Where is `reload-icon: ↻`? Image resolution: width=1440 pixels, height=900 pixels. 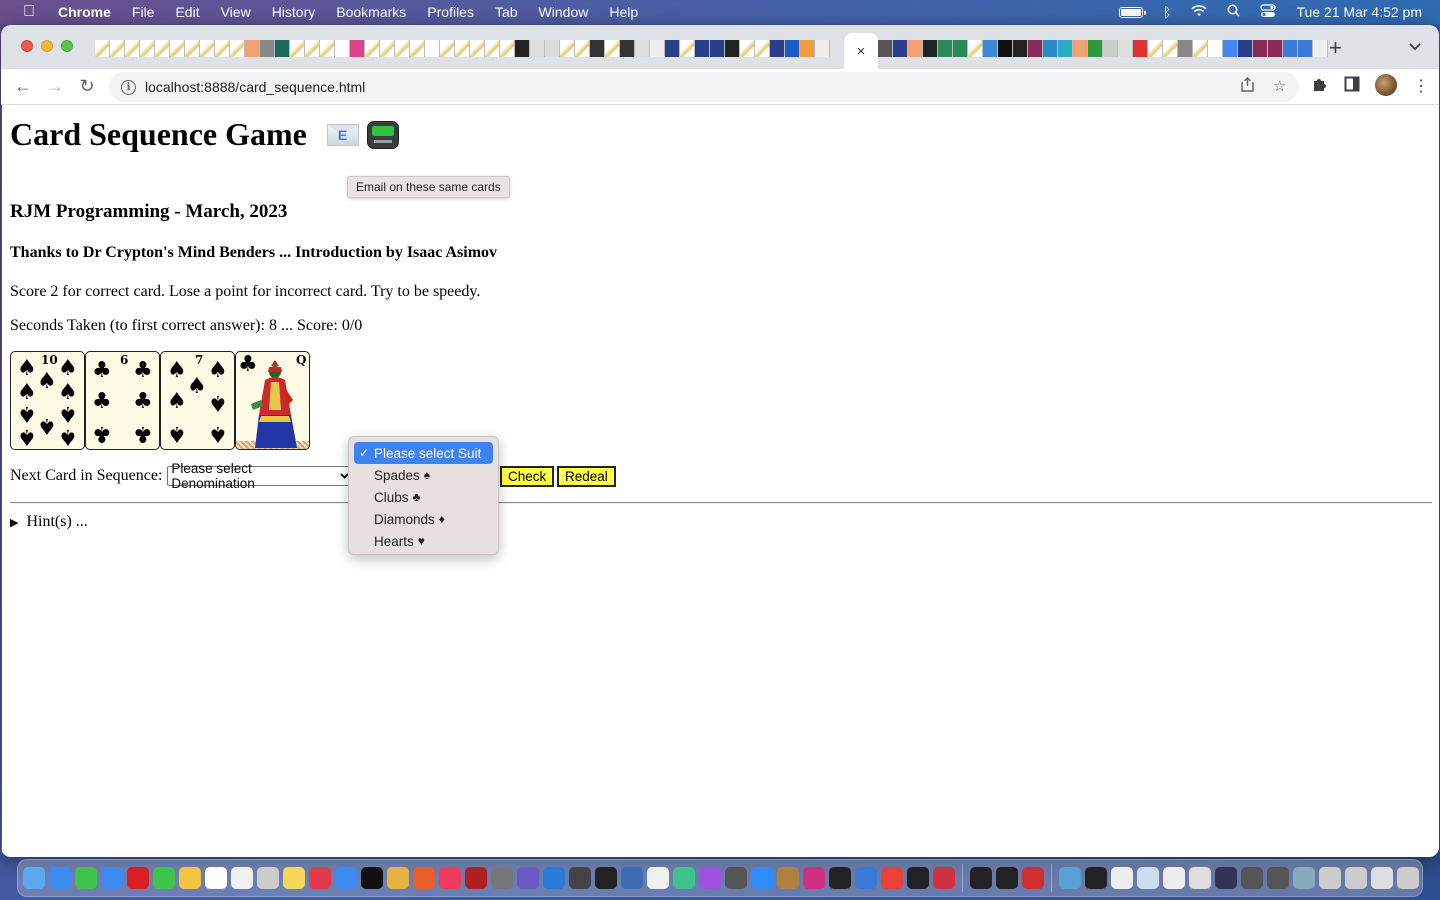
reload-icon: ↻ is located at coordinates (87, 86).